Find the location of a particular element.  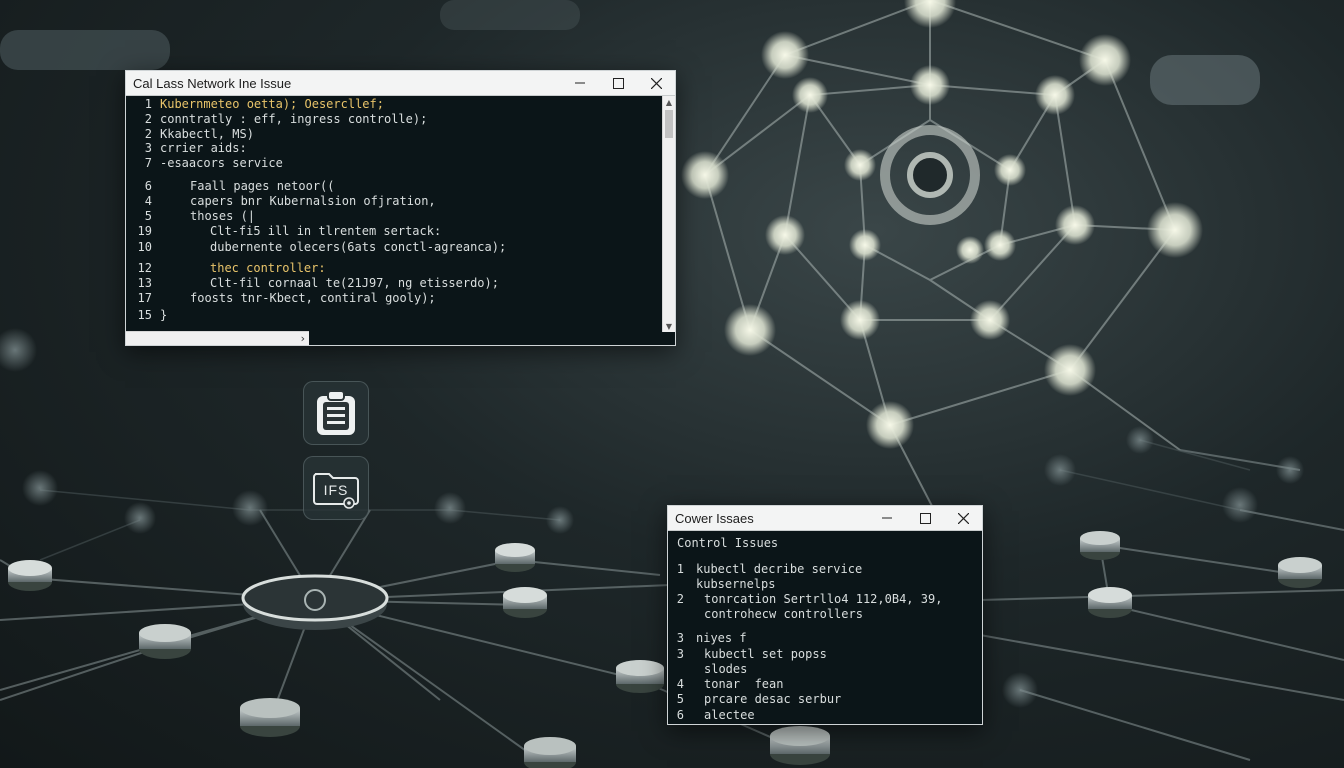

control-issues-heading: Control Issues is located at coordinates (728, 543).